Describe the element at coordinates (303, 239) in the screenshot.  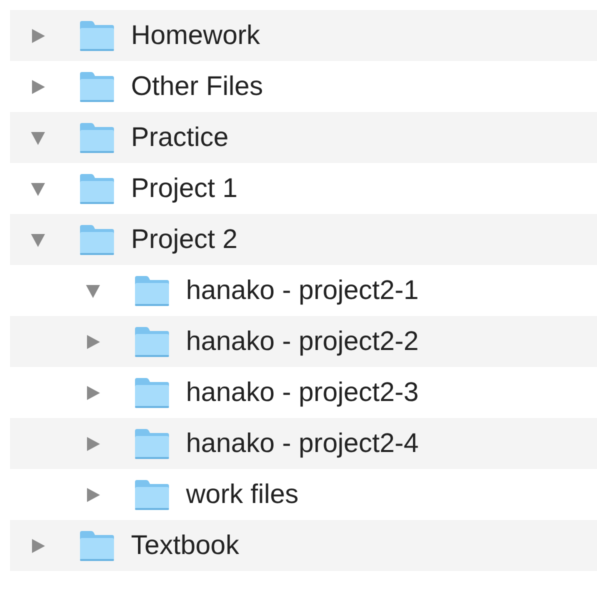
I see `folder-row: Project 2` at that location.